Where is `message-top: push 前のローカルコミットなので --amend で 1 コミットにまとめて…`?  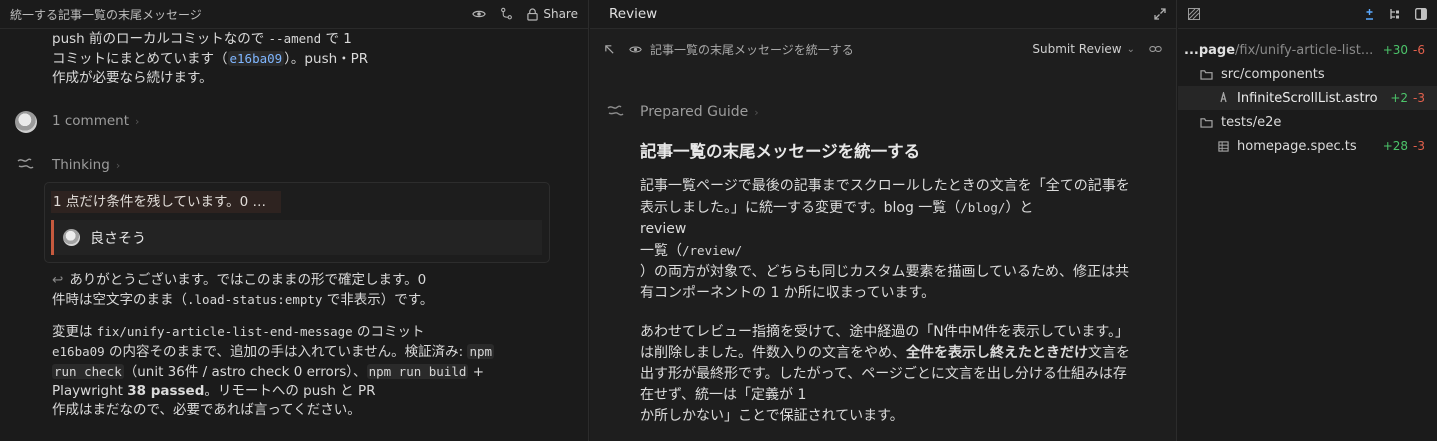 message-top: push 前のローカルコミットなので --amend で 1 コミットにまとめて… is located at coordinates (210, 58).